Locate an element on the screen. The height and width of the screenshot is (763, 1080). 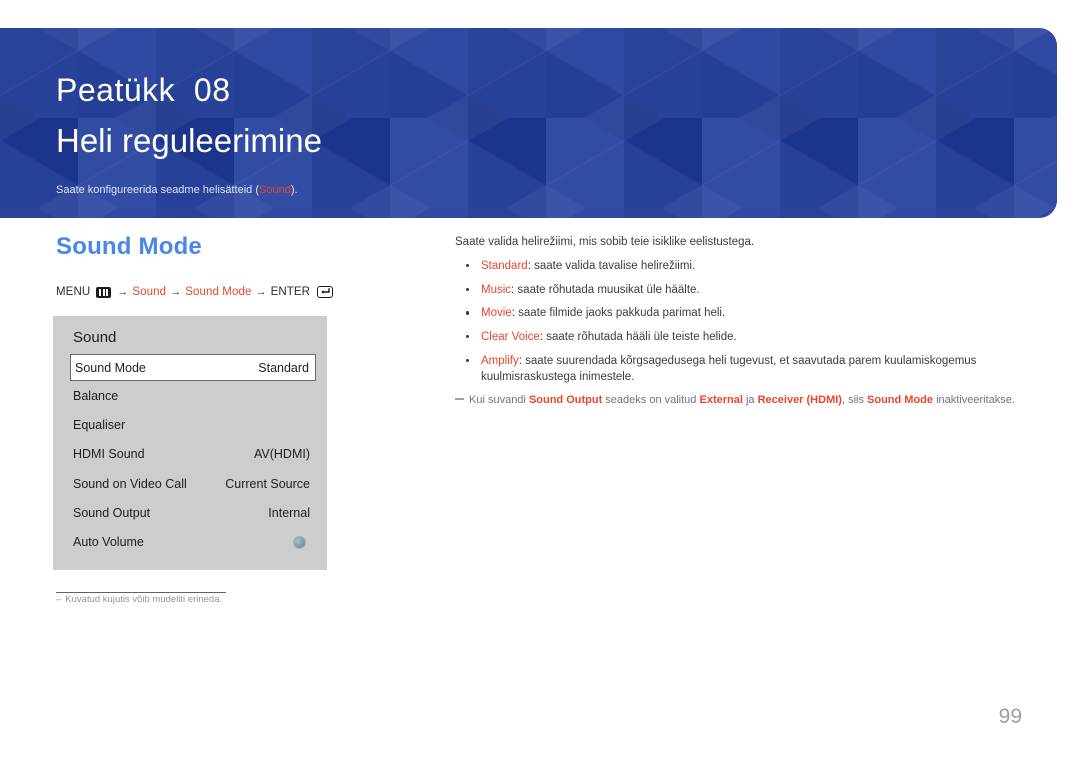
section-heading: Sound Mode is located at coordinates (129, 246).